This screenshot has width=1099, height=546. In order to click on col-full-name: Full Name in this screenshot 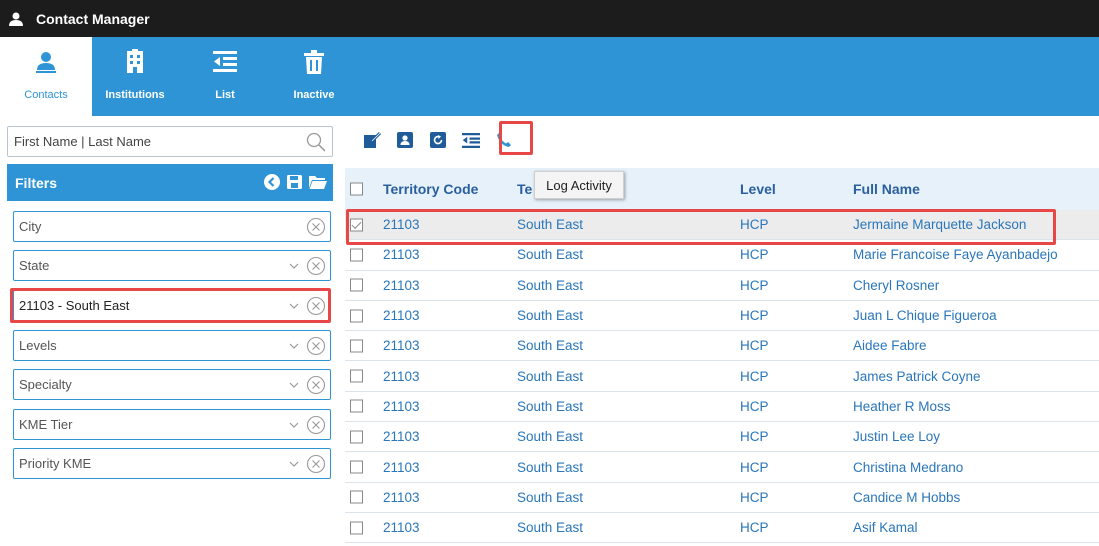, I will do `click(886, 189)`.